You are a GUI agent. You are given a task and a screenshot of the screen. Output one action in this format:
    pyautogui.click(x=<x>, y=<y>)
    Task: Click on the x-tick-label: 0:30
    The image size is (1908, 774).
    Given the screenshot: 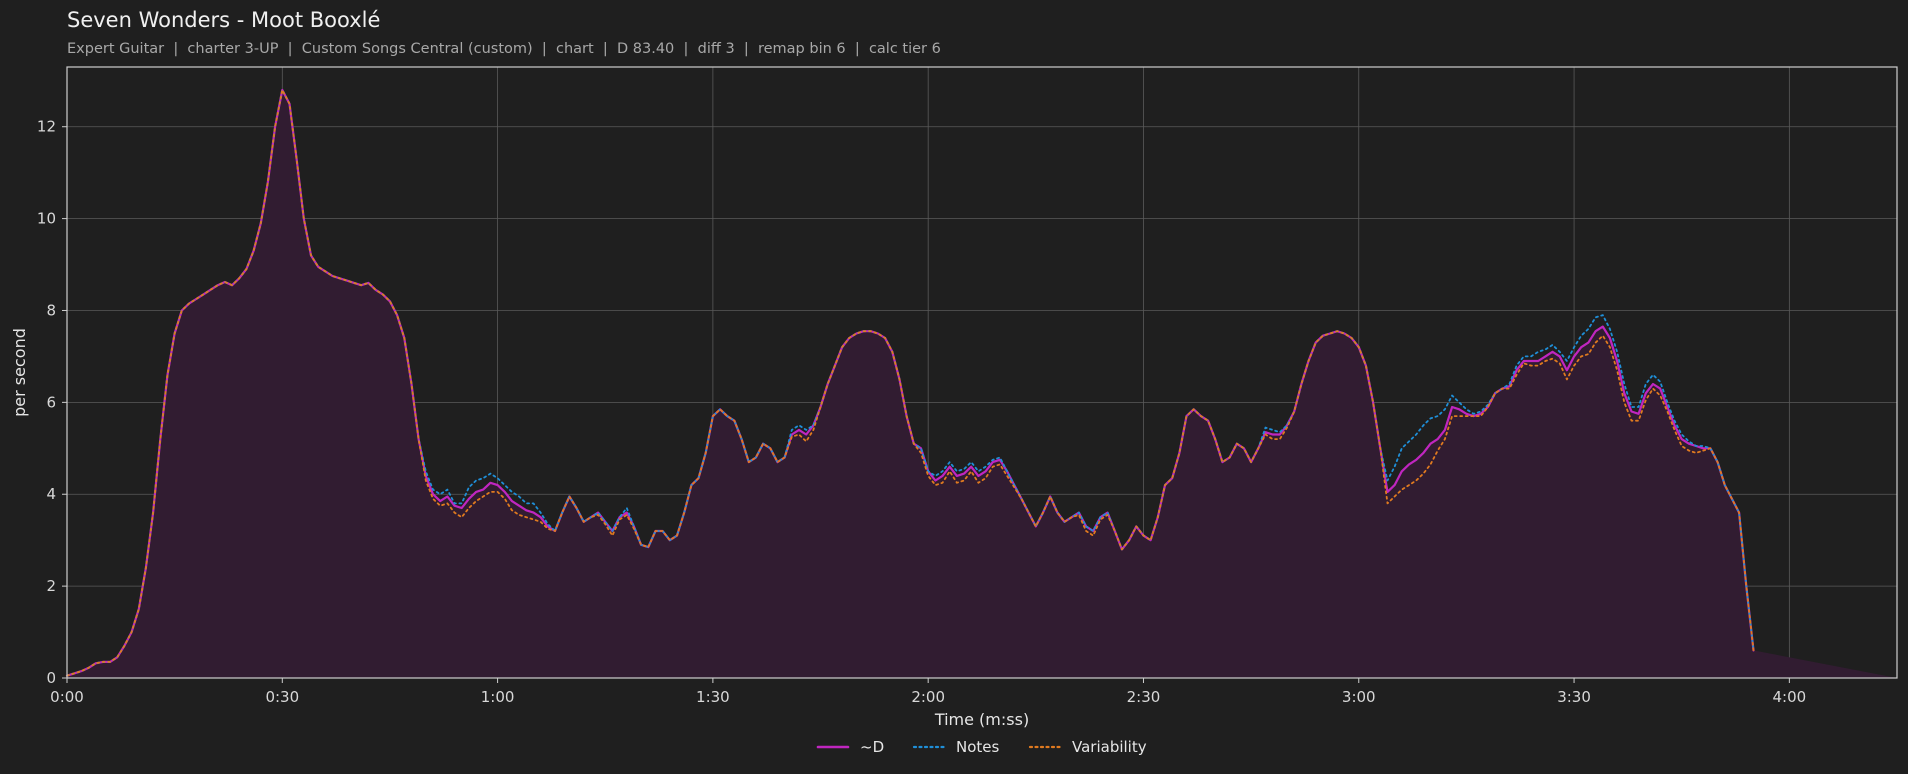 What is the action you would take?
    pyautogui.click(x=282, y=697)
    